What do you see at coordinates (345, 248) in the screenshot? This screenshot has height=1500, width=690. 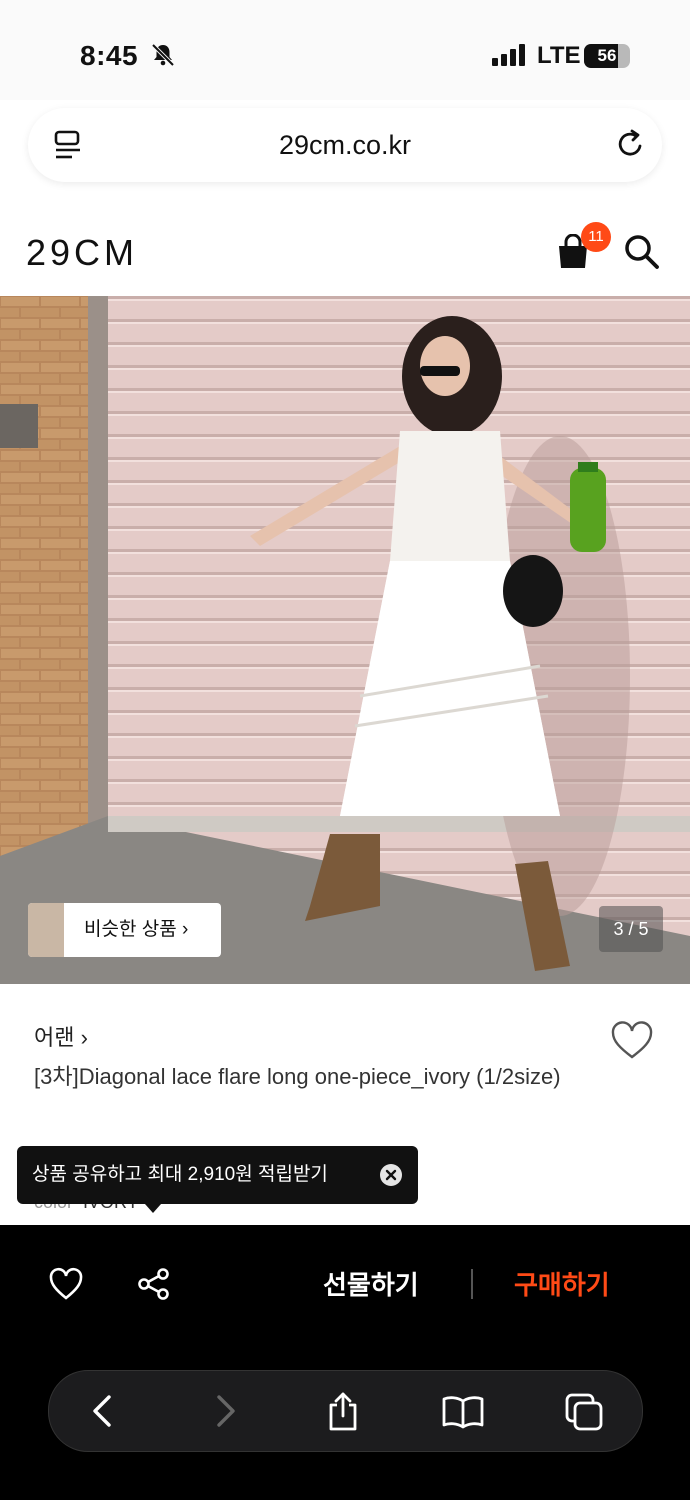 I see `site-header: 29CM 11` at bounding box center [345, 248].